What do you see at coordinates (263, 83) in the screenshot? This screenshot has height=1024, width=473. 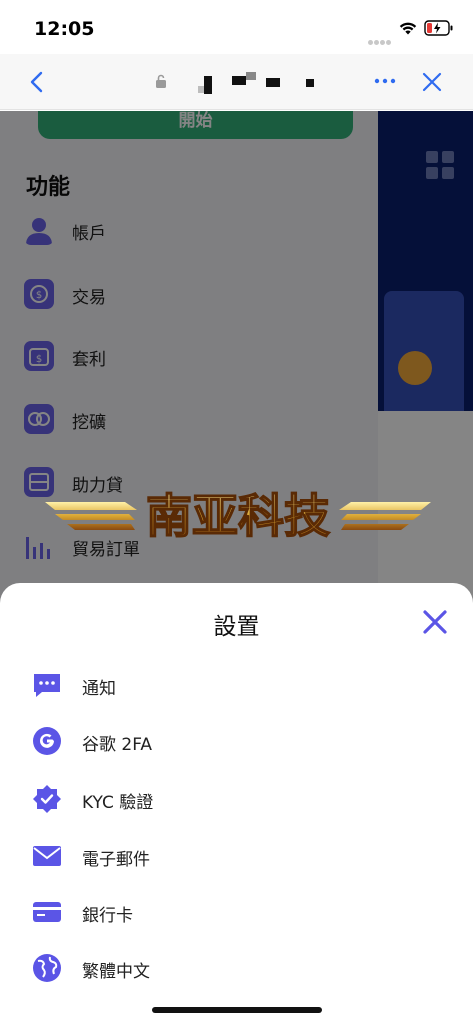 I see `url-bar-redacted` at bounding box center [263, 83].